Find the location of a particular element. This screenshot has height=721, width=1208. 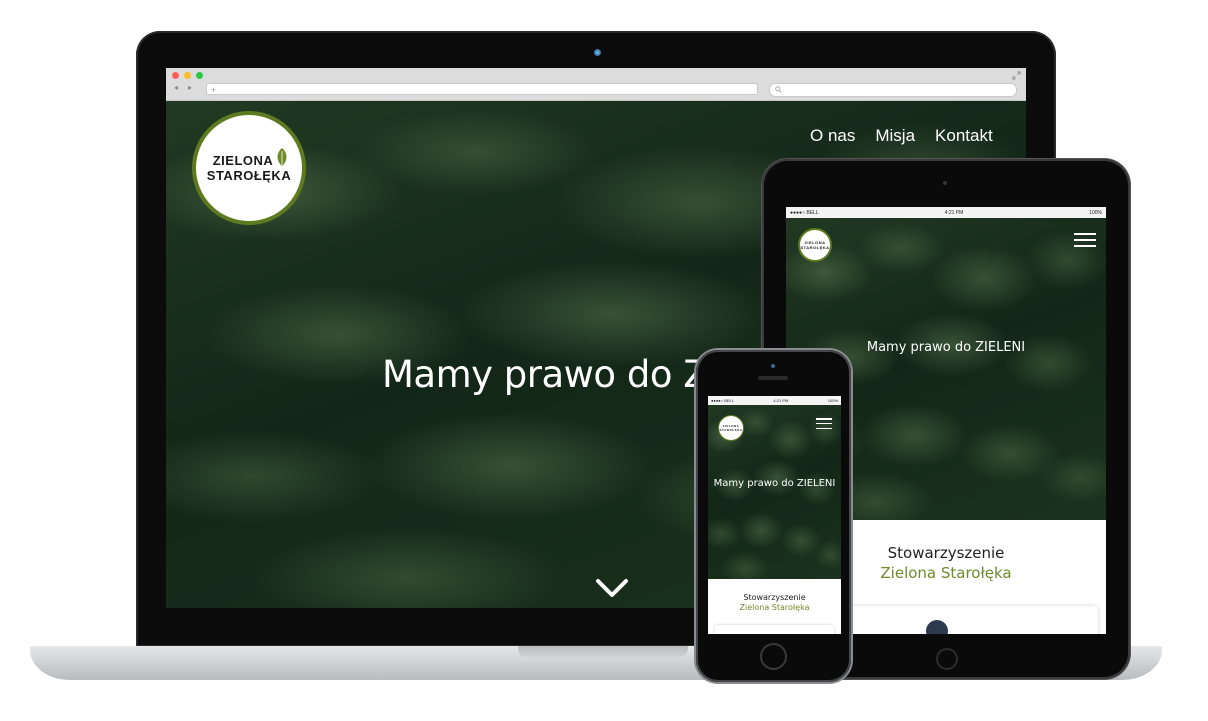

phone-status-bar: ●●●●○ BELL 4:21 PM 100% is located at coordinates (774, 400).